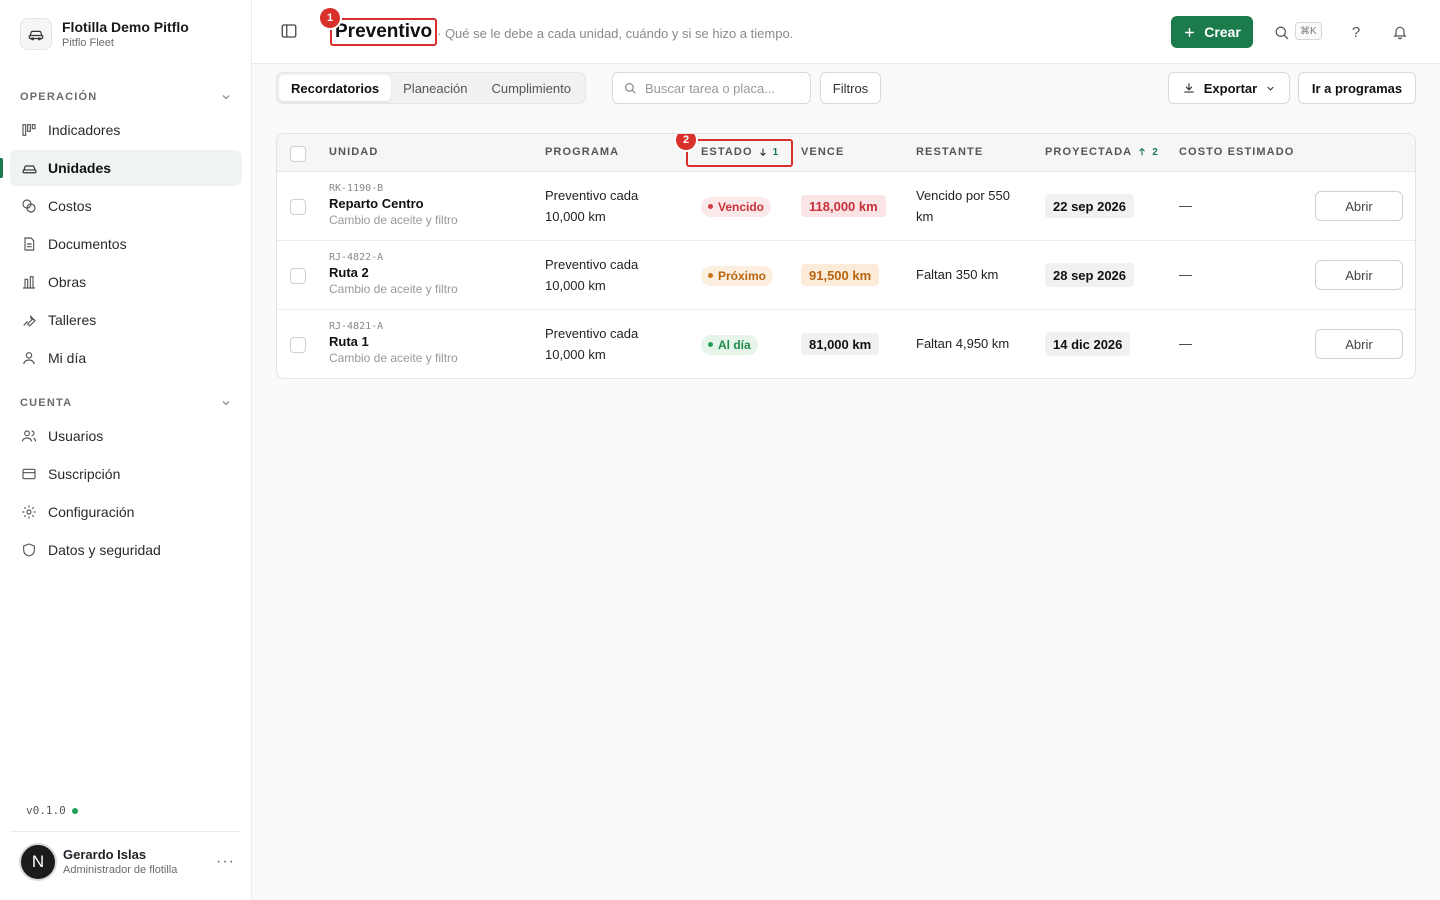 This screenshot has width=1440, height=900. What do you see at coordinates (1222, 32) in the screenshot?
I see `create-button-label: Crear` at bounding box center [1222, 32].